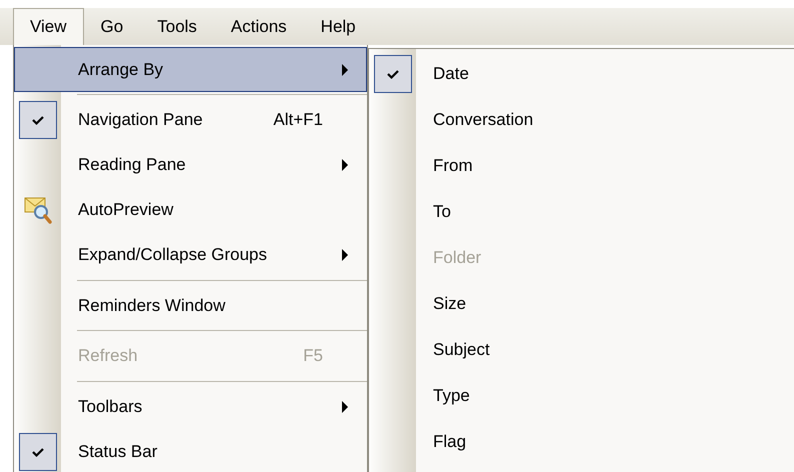 The width and height of the screenshot is (794, 472). What do you see at coordinates (582, 212) in the screenshot?
I see `menu-item: To` at bounding box center [582, 212].